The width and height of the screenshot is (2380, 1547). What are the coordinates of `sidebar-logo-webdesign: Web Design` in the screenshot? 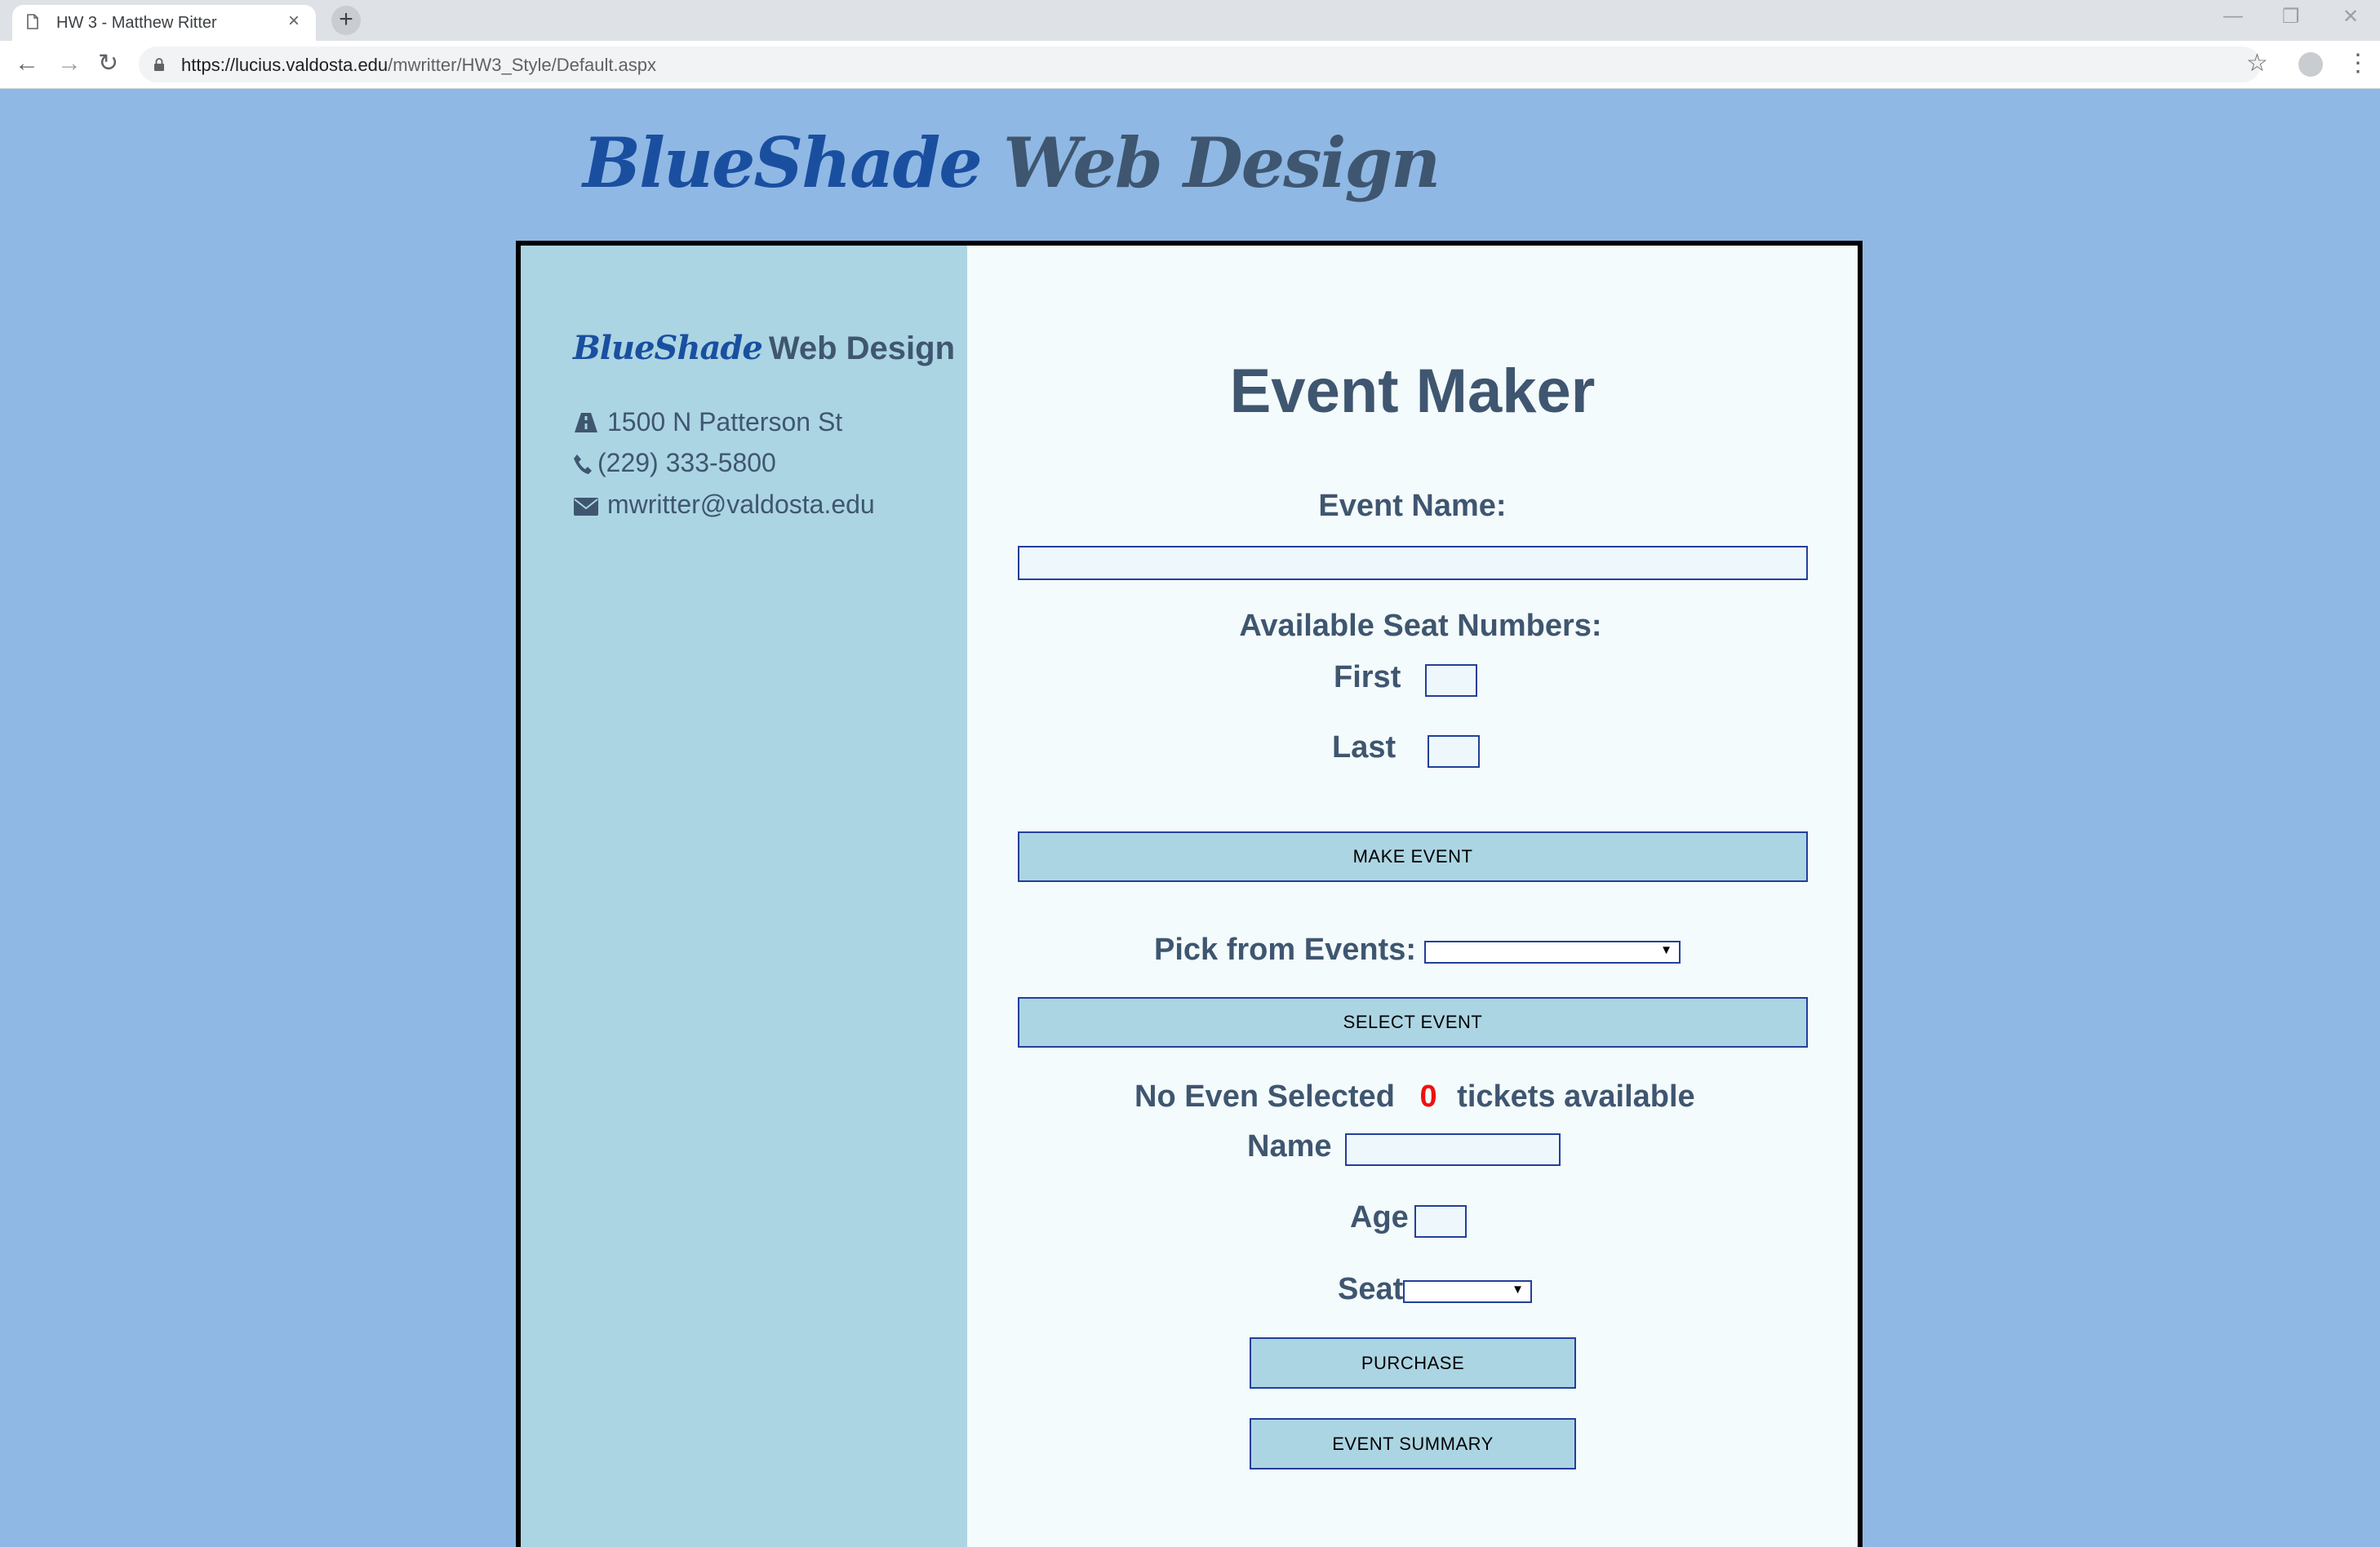 It's located at (862, 348).